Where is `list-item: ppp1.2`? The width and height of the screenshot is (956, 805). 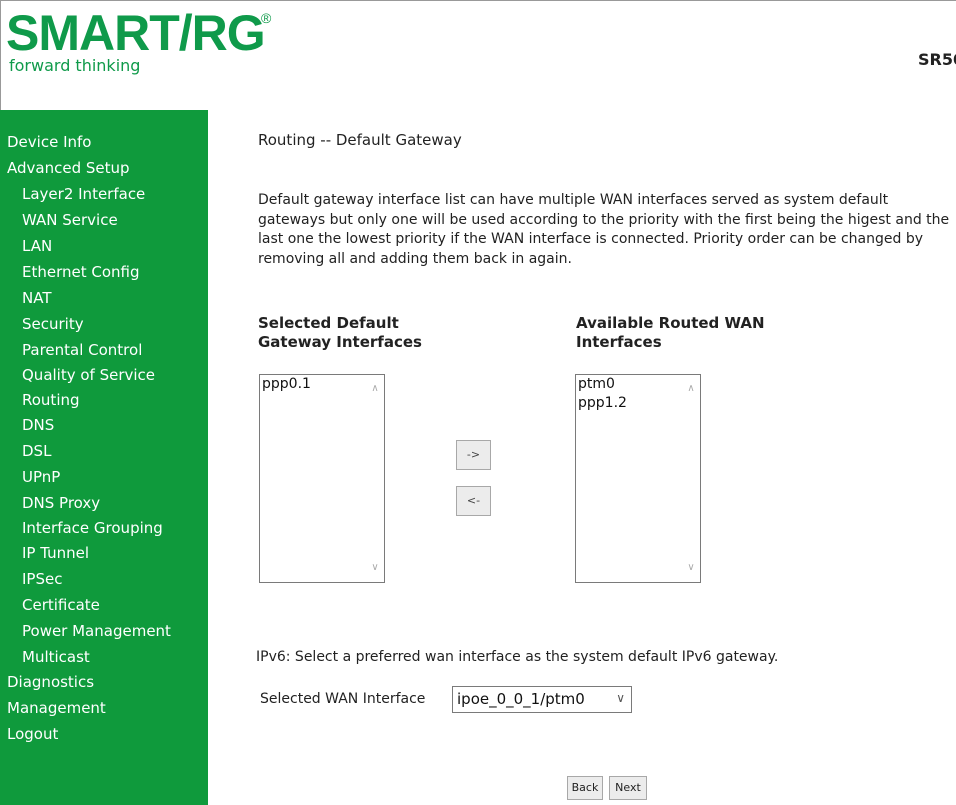 list-item: ppp1.2 is located at coordinates (638, 403).